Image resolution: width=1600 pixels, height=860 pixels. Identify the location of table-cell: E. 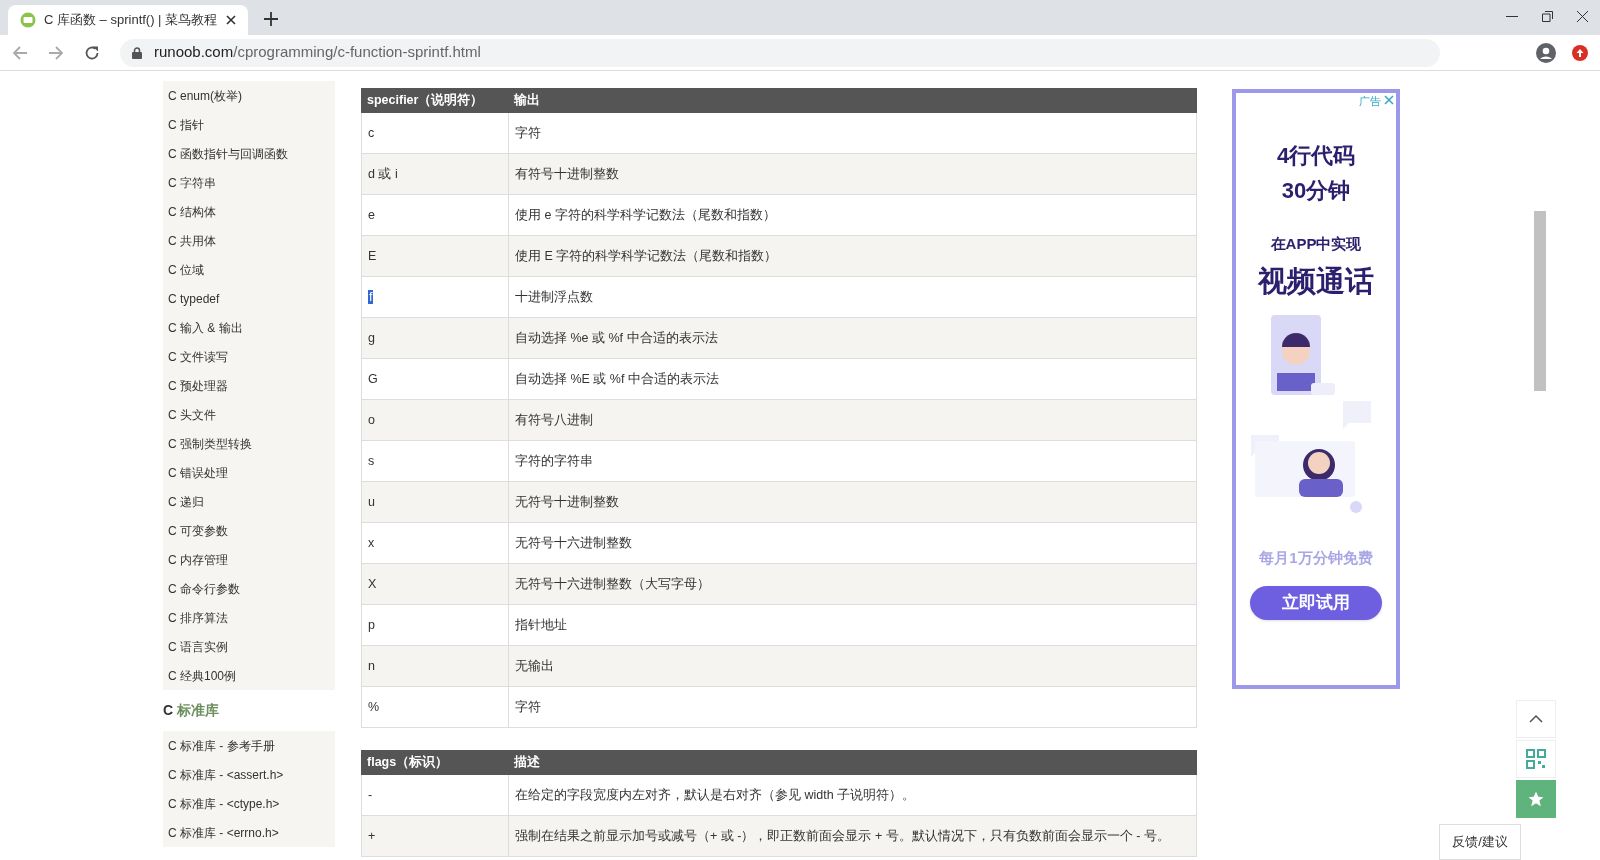
(435, 256).